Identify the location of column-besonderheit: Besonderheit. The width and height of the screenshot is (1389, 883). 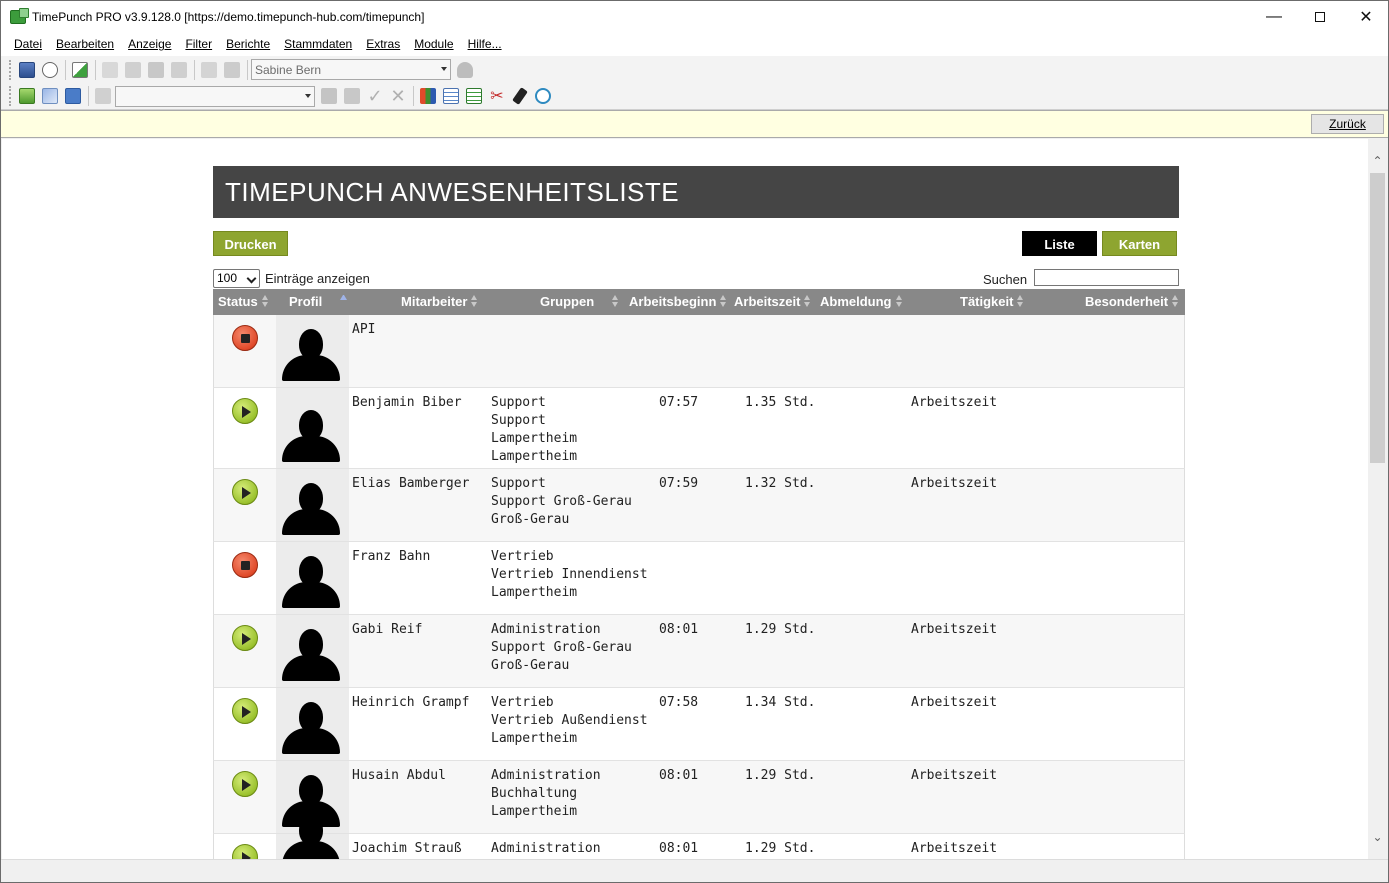
(1132, 302).